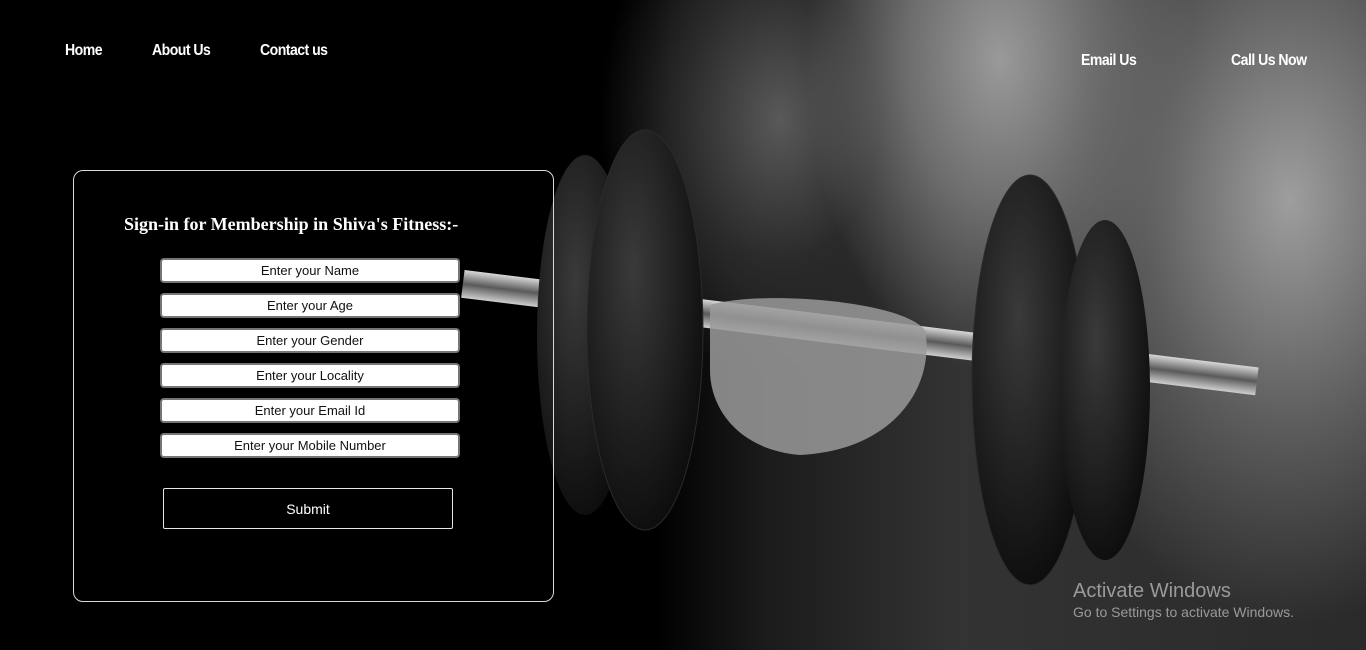 The image size is (1366, 650). I want to click on watermark-subtitle: Go to Settings to activate Windows., so click(1183, 612).